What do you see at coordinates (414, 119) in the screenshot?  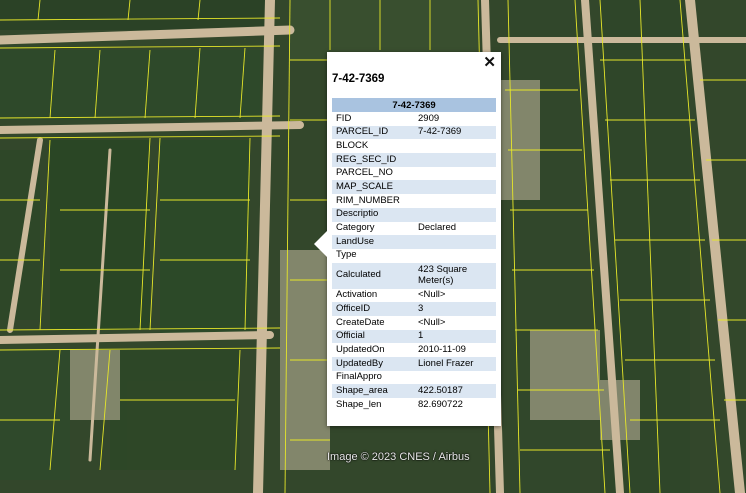 I see `table-row: FID 2909` at bounding box center [414, 119].